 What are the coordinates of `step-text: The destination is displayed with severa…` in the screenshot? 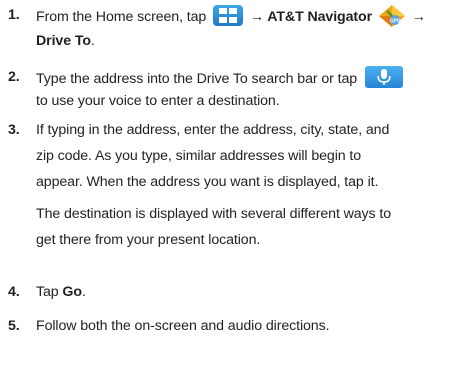 It's located at (214, 214).